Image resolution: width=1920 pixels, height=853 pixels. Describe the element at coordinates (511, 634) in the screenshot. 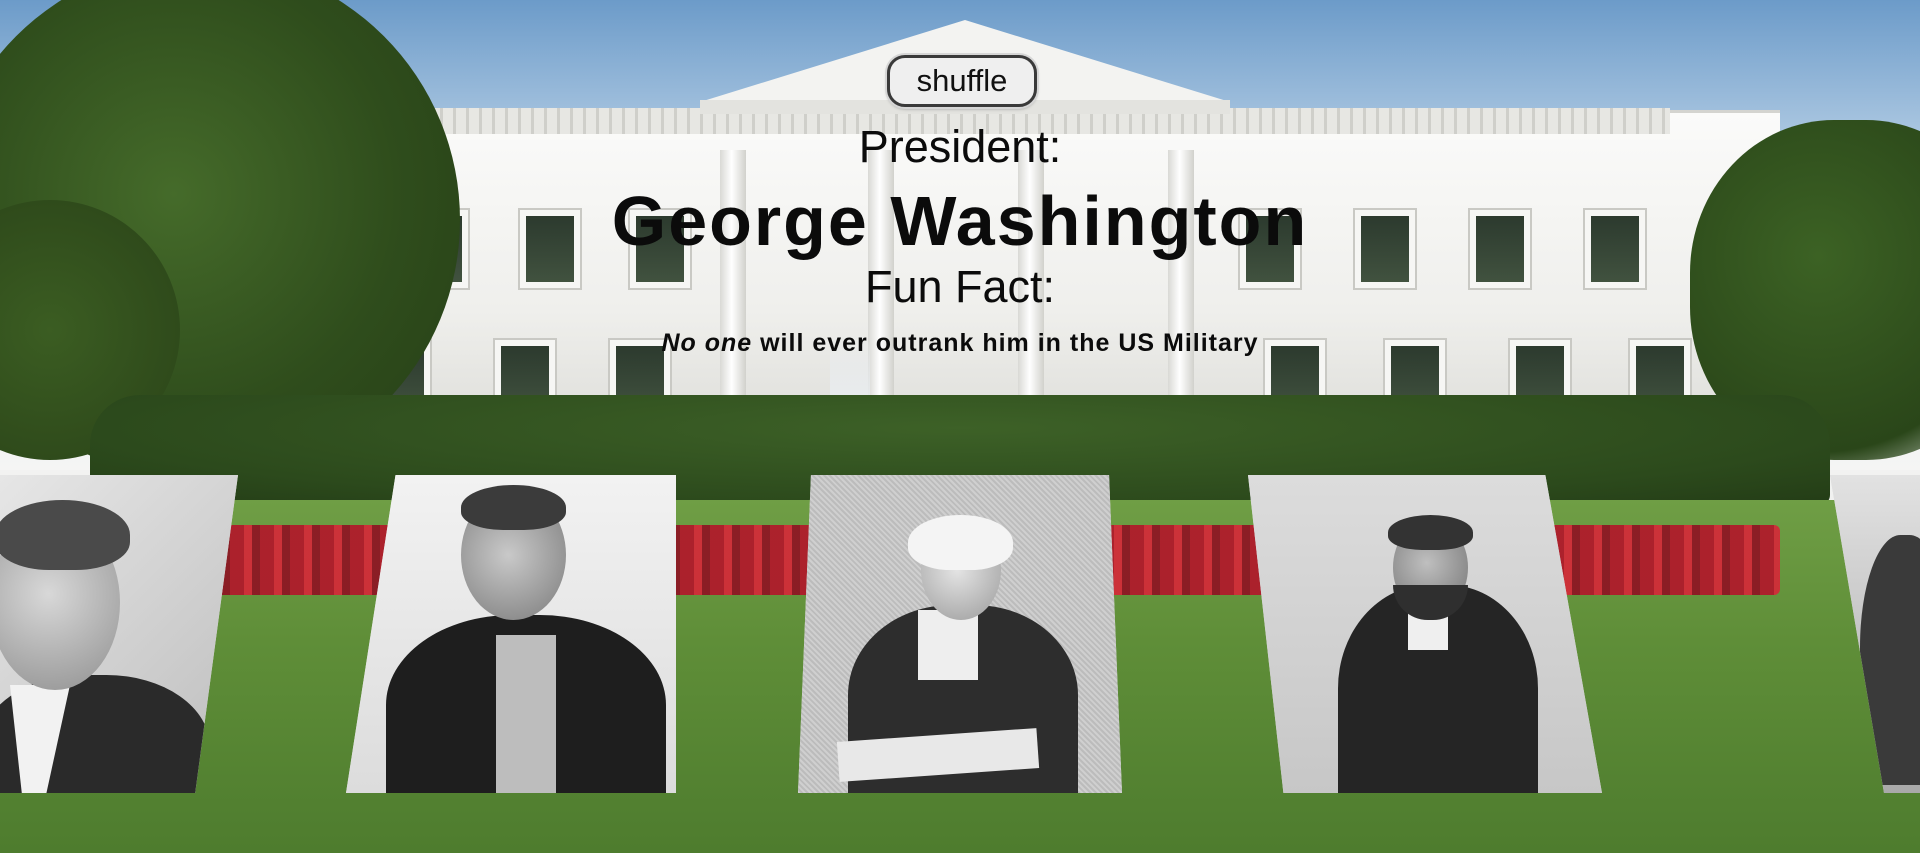

I see `portrait-card-roosevelt` at that location.